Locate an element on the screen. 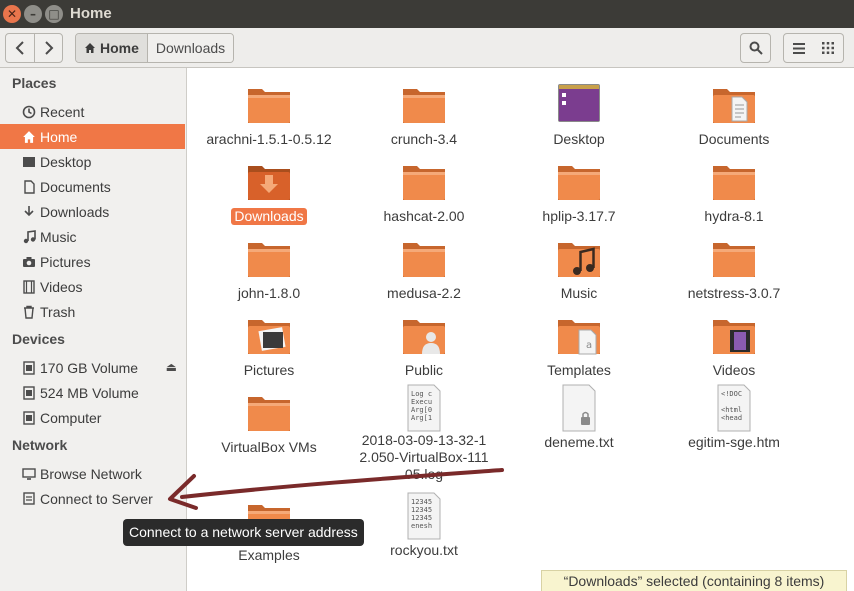 The height and width of the screenshot is (591, 854). file-label: deneme.txt is located at coordinates (579, 442).